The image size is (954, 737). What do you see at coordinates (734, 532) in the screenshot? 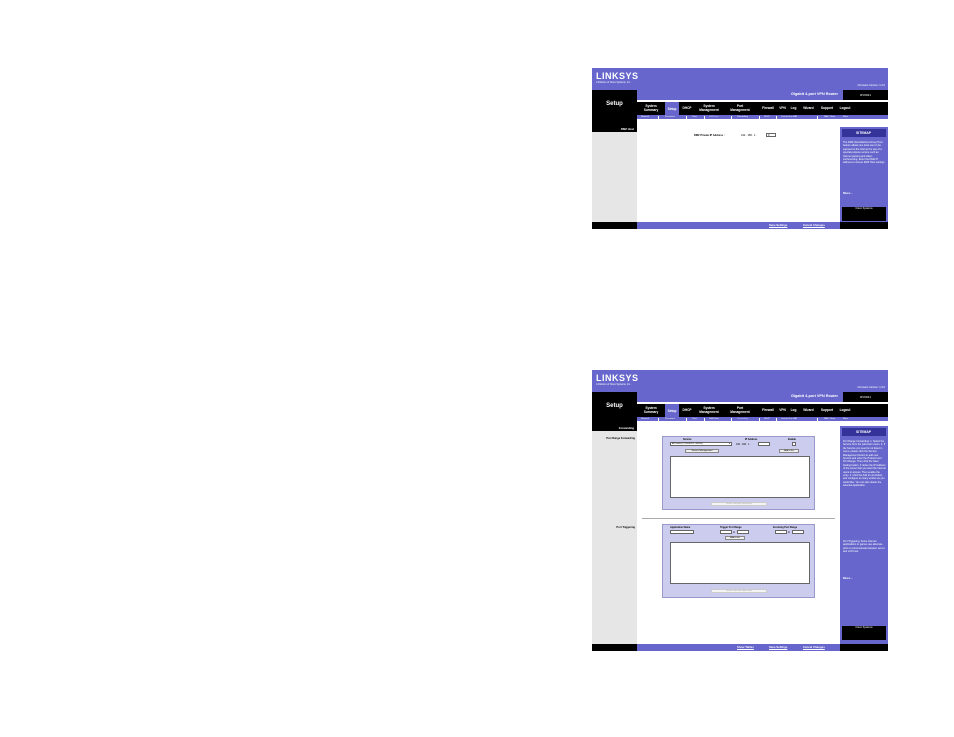
I see `trigger-to-label: to` at bounding box center [734, 532].